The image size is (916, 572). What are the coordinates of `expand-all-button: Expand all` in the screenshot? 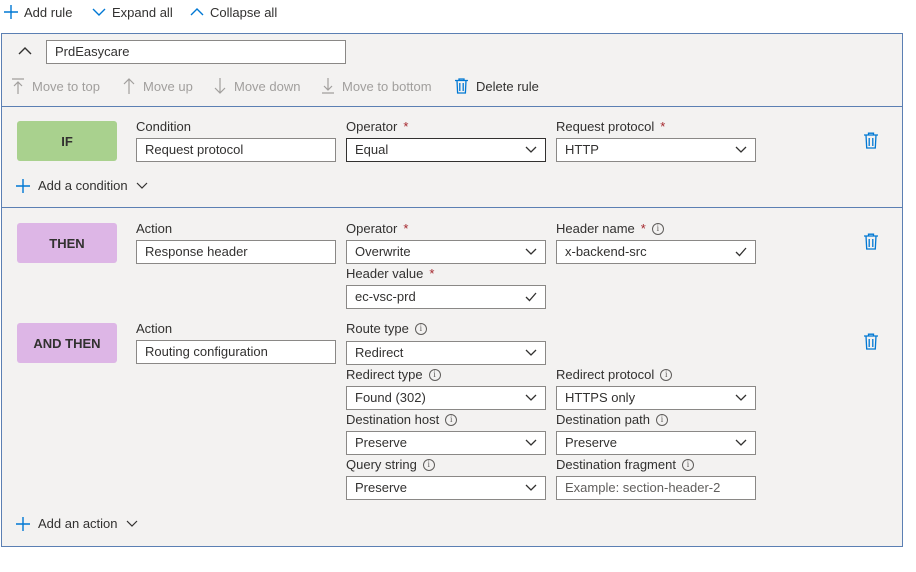 It's located at (132, 12).